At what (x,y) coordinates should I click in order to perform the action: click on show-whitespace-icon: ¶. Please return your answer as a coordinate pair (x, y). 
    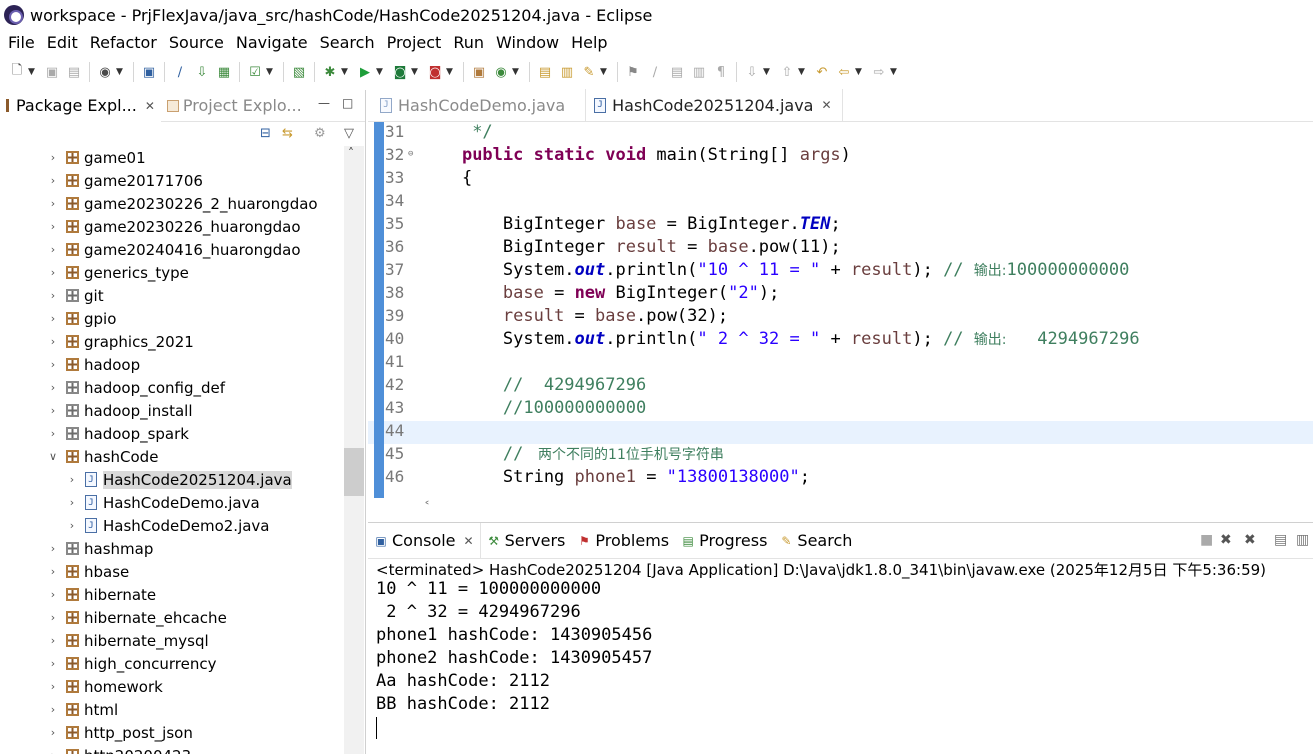
    Looking at the image, I should click on (721, 72).